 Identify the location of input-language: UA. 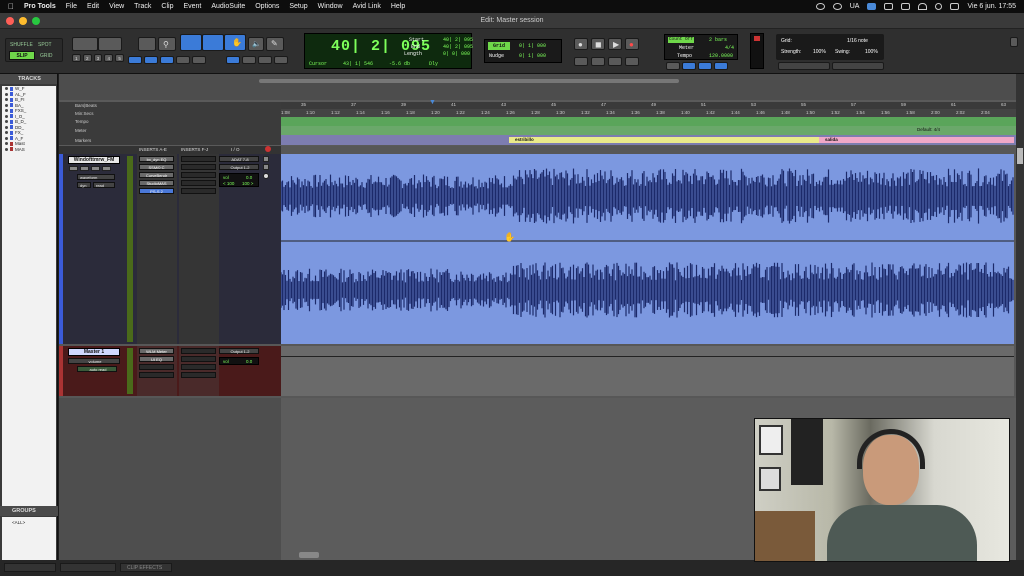
(855, 6).